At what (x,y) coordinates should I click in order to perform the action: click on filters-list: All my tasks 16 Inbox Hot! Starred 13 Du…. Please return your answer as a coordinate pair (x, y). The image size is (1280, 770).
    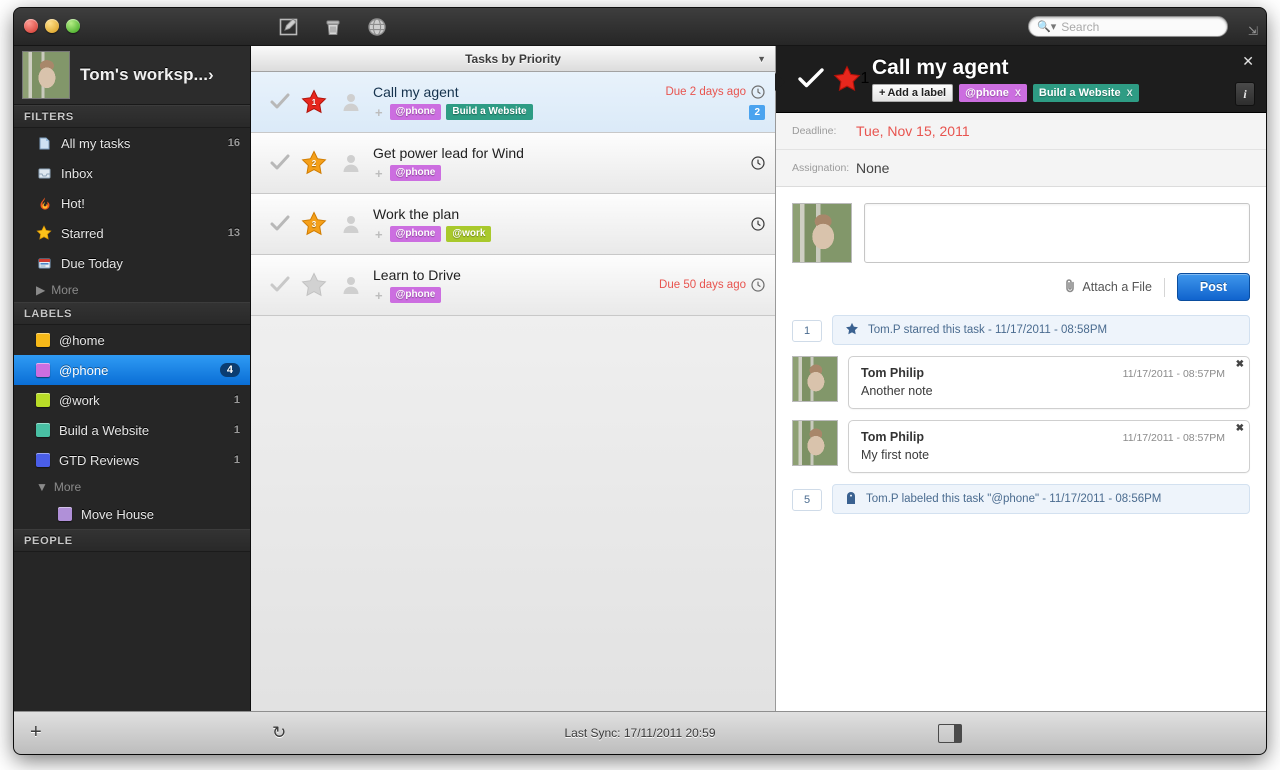
    Looking at the image, I should click on (132, 215).